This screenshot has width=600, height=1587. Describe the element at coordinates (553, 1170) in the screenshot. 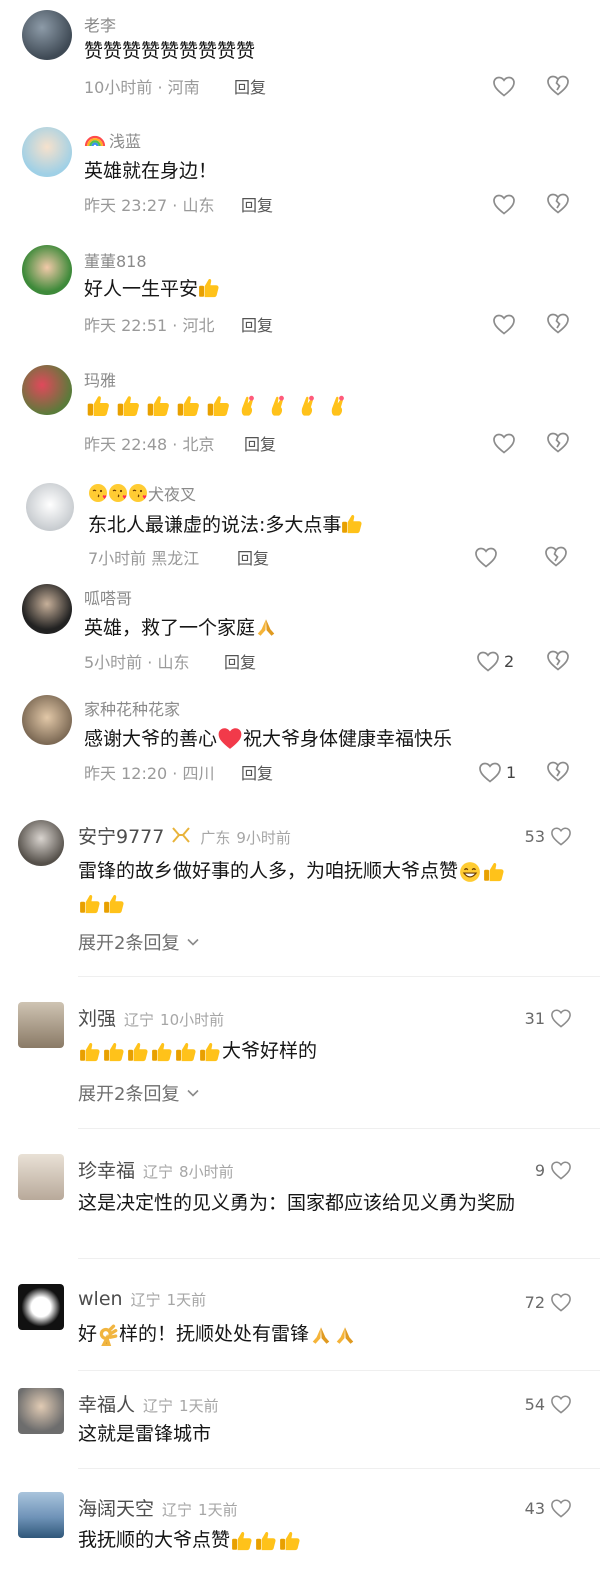

I see `like-button: 9` at that location.